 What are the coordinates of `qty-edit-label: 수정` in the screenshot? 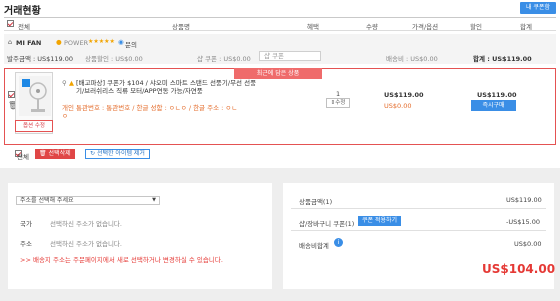 It's located at (340, 103).